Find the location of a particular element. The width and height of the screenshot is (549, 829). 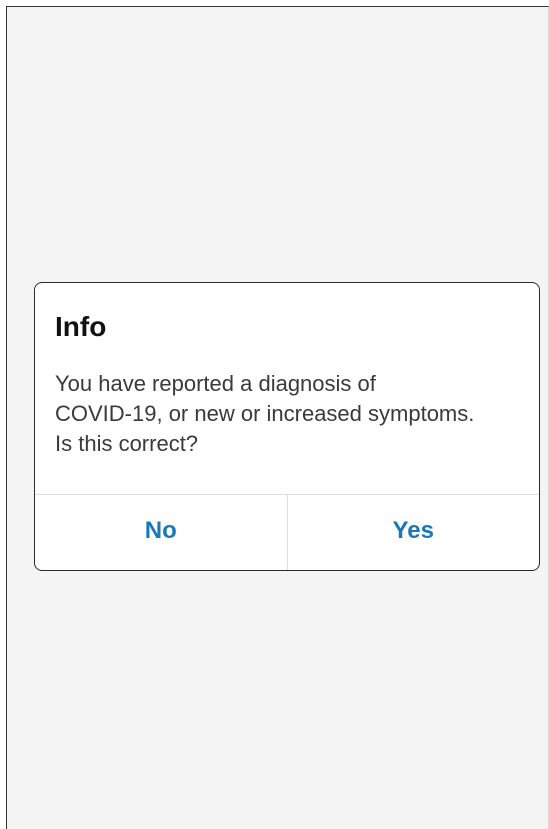

dialog-title: Info is located at coordinates (81, 326).